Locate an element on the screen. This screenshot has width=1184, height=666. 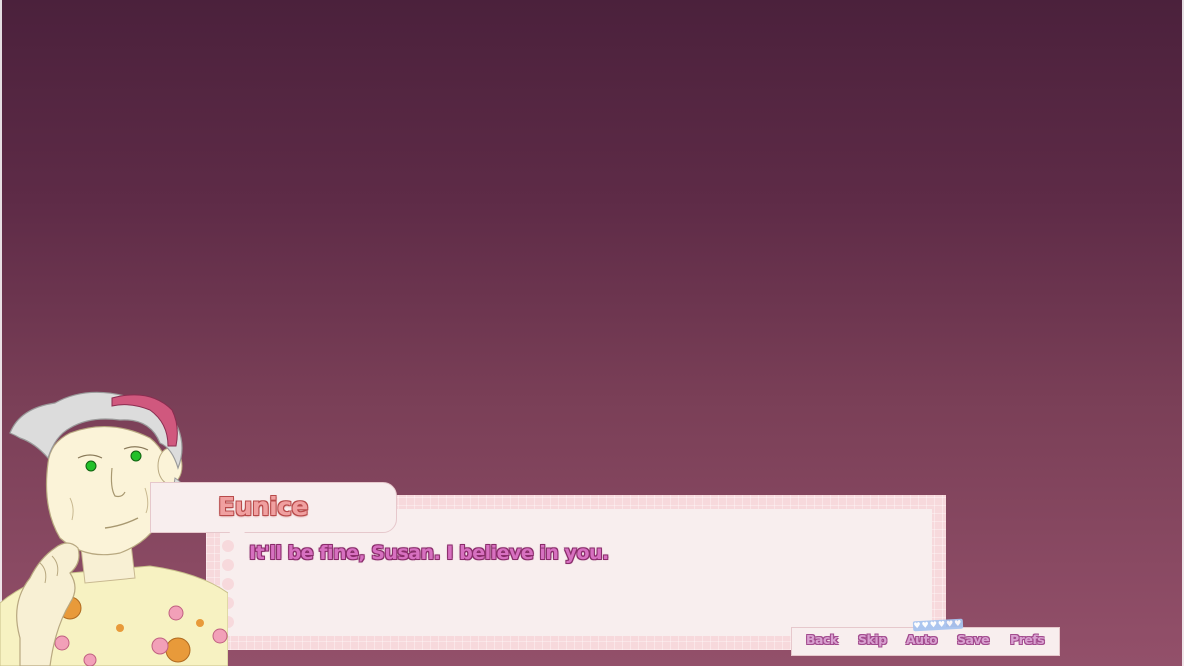
save-button: Save is located at coordinates (973, 639).